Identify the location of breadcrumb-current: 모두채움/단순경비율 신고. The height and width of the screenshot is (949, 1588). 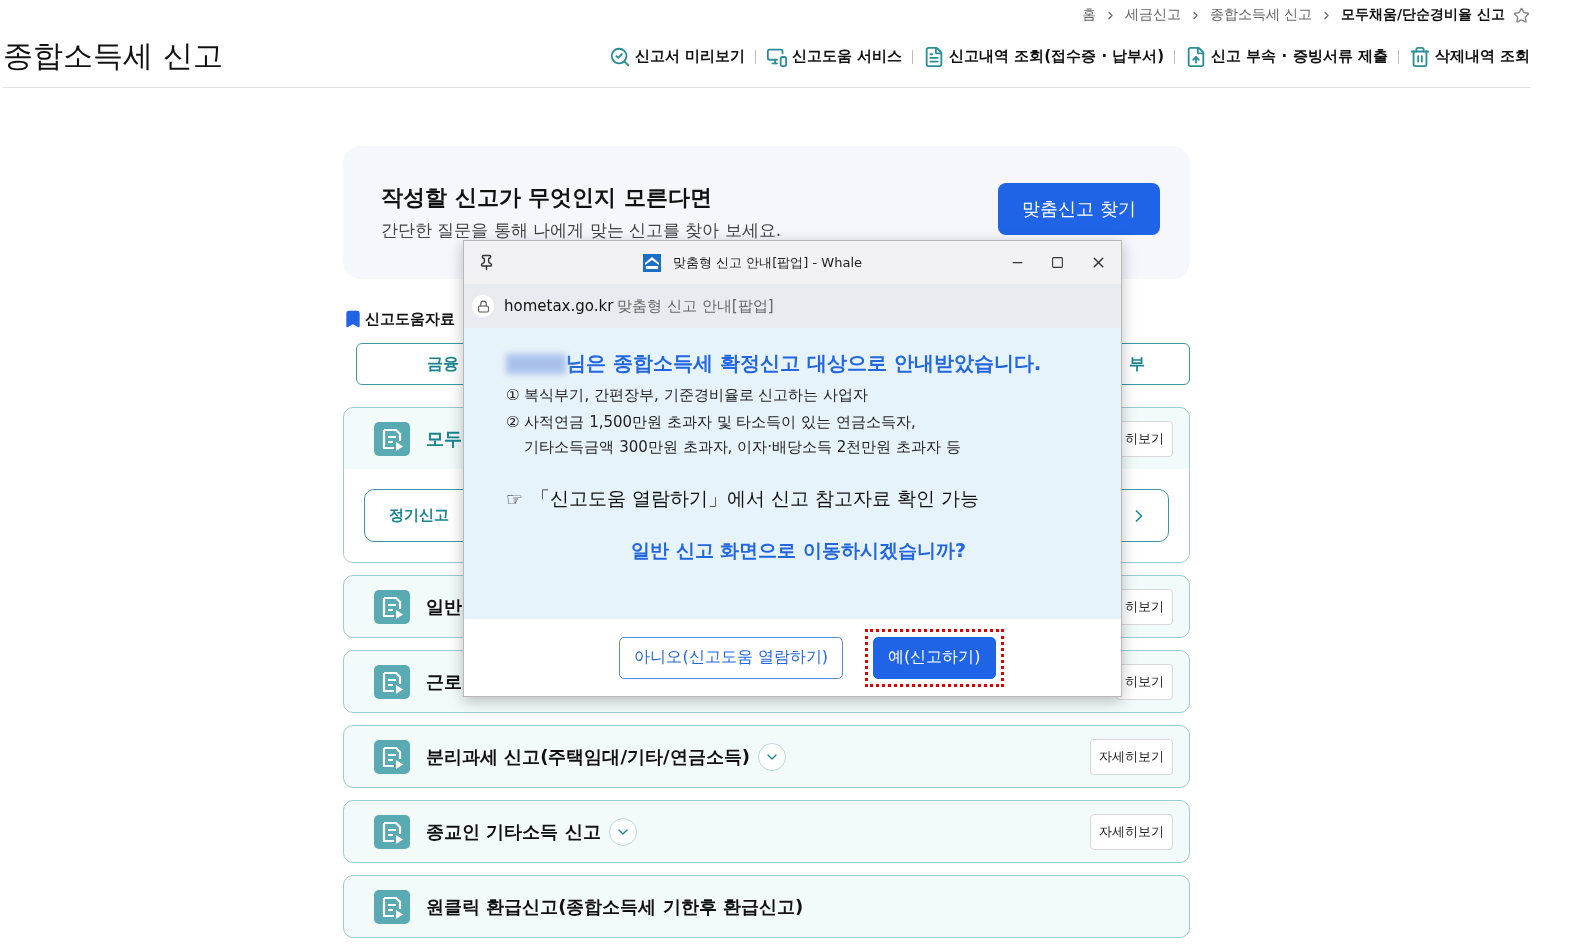
(1423, 15).